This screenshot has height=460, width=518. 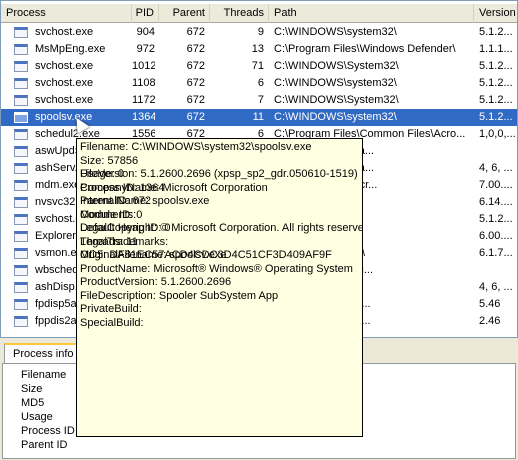 What do you see at coordinates (112, 322) in the screenshot?
I see `tooltip-line: SpecialBuild:` at bounding box center [112, 322].